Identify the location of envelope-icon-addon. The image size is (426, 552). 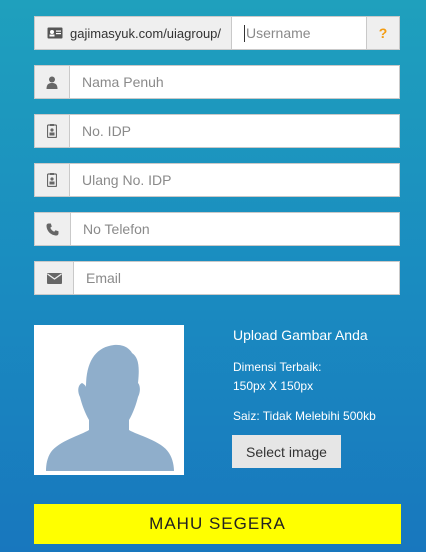
(54, 278).